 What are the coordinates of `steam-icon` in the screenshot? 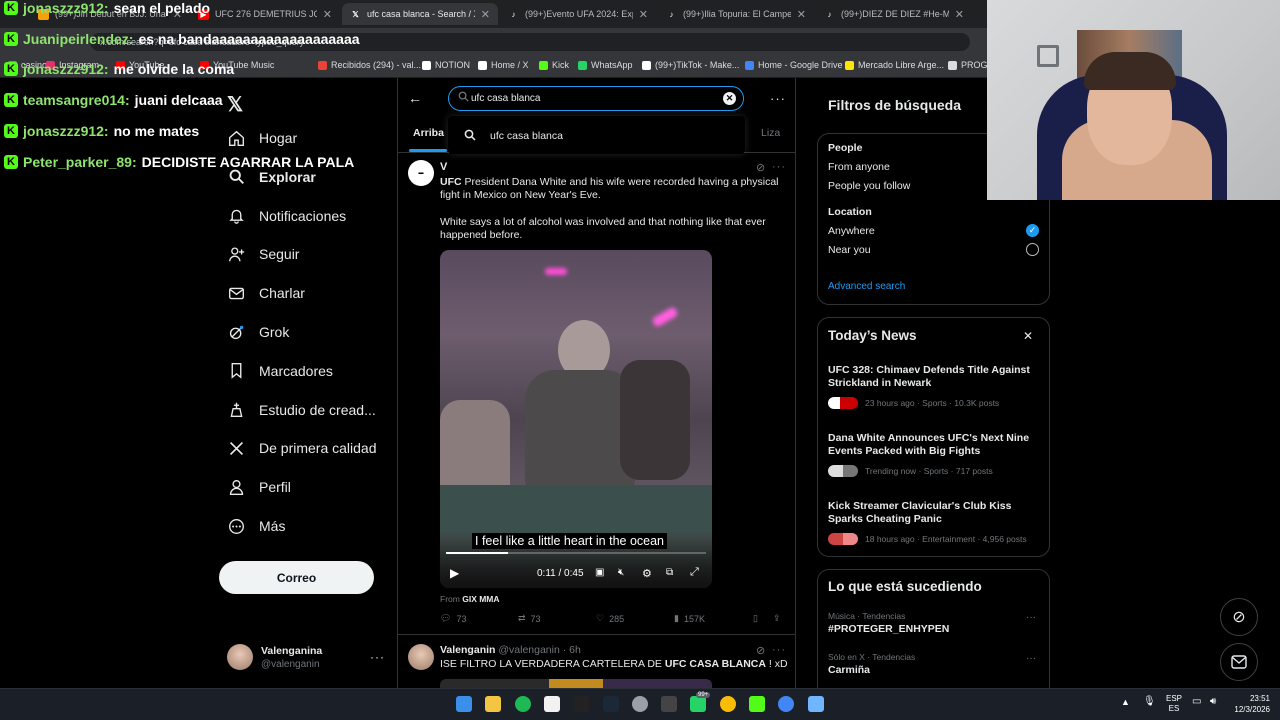 It's located at (610, 704).